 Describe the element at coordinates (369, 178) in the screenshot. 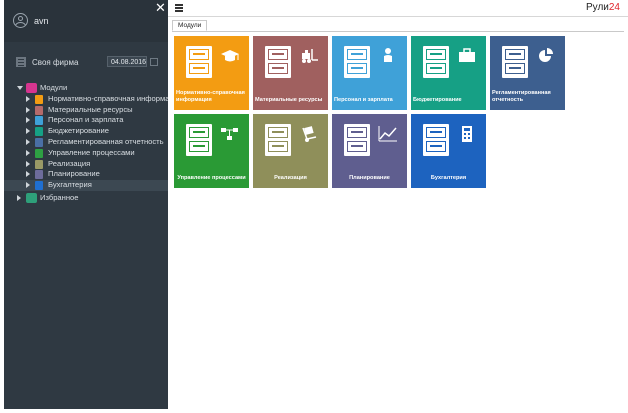

I see `tile-label: Планирование` at that location.